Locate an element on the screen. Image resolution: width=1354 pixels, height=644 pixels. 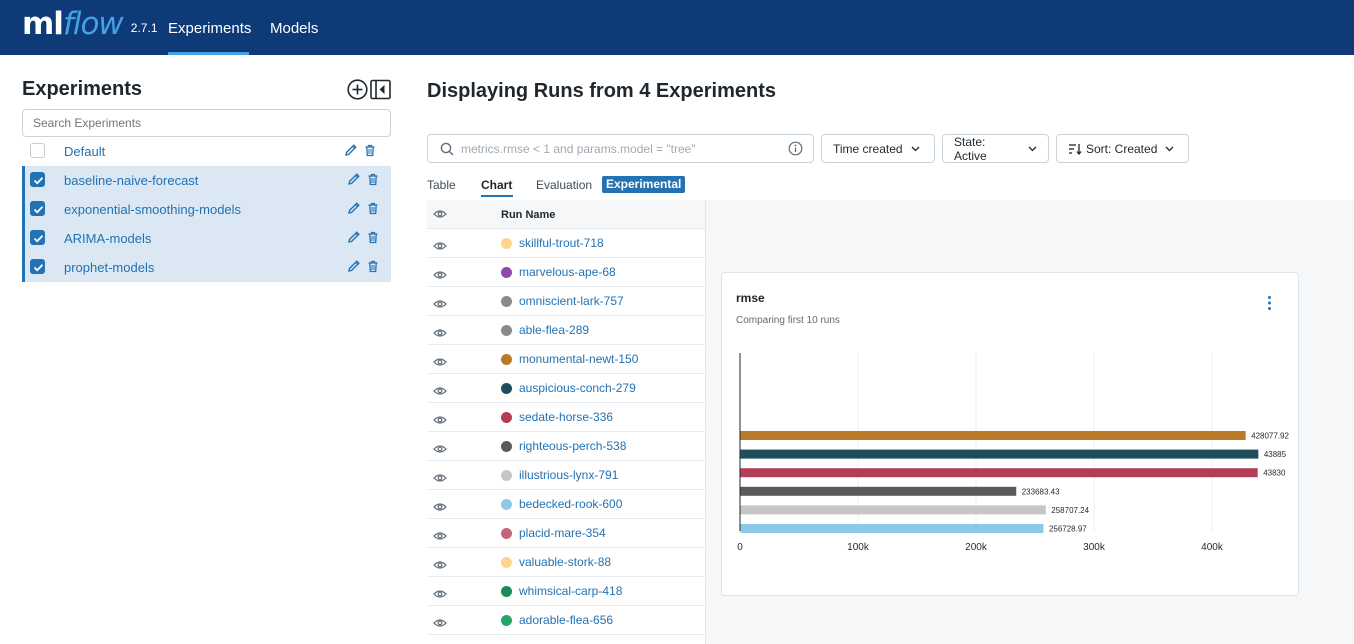
run-row: marvelous-ape-68 is located at coordinates (566, 272).